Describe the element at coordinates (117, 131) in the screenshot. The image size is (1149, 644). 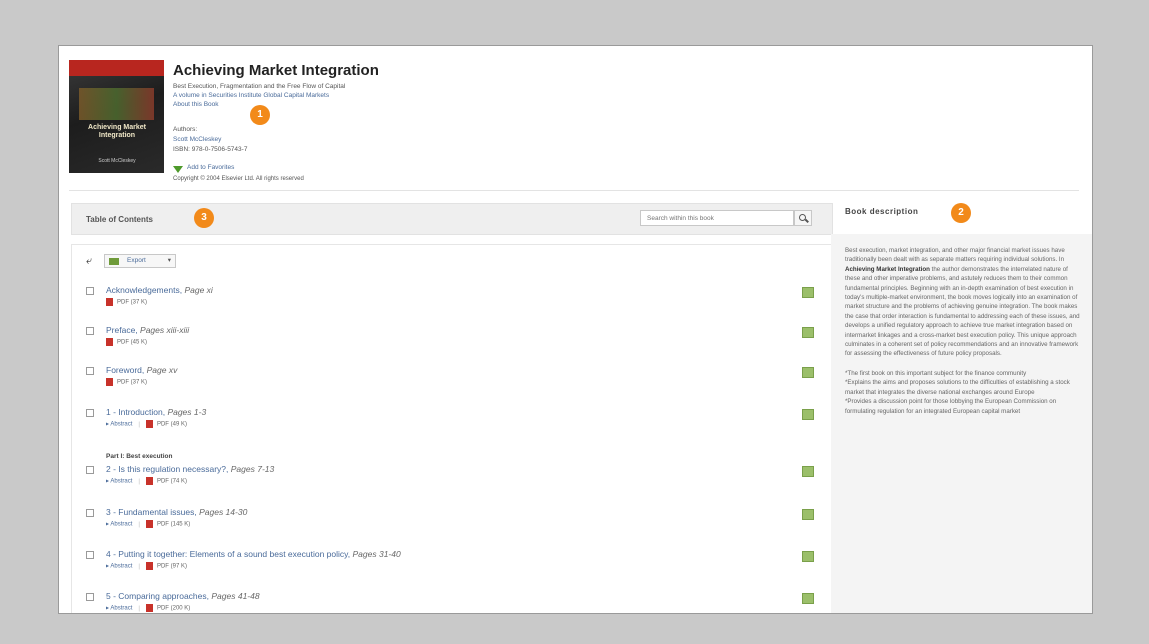
I see `cover-title: Achieving Market Integration` at that location.